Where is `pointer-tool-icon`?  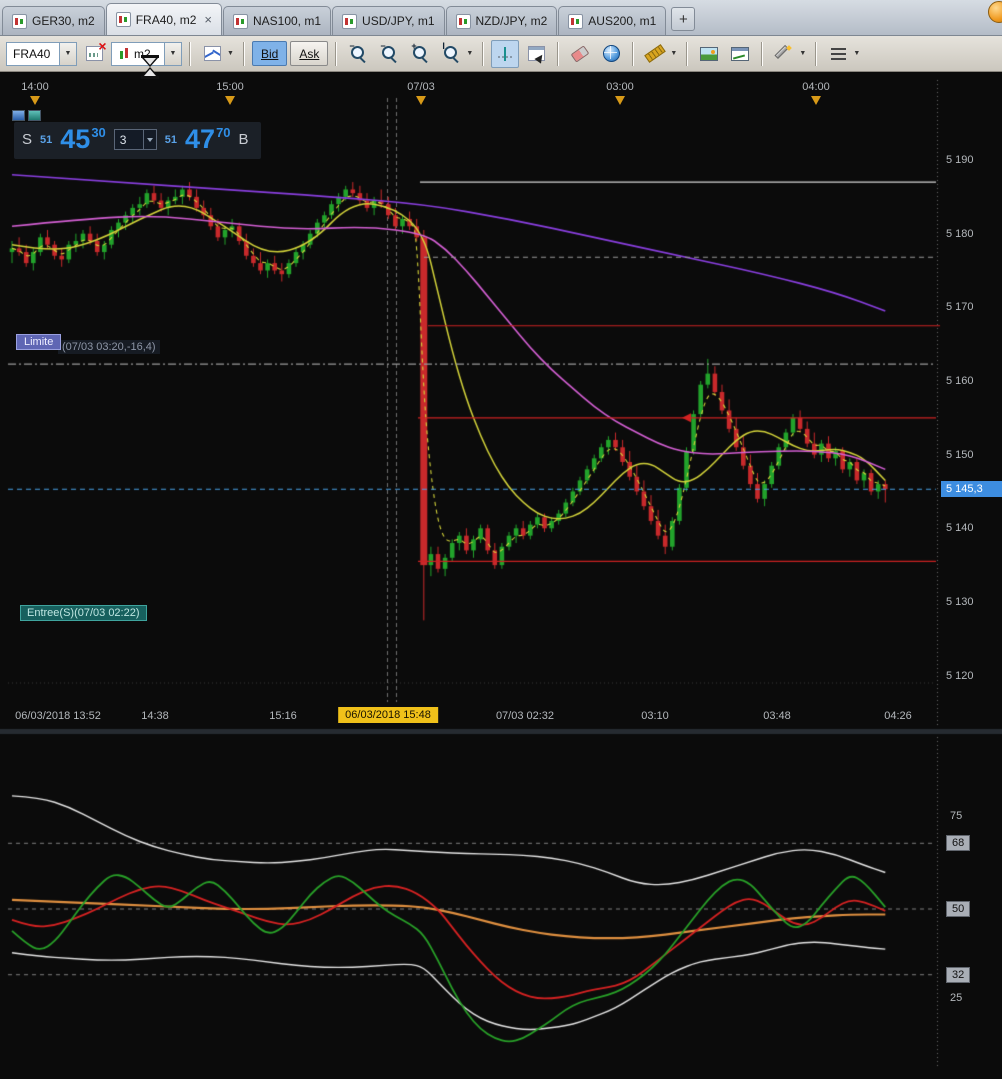 pointer-tool-icon is located at coordinates (536, 54).